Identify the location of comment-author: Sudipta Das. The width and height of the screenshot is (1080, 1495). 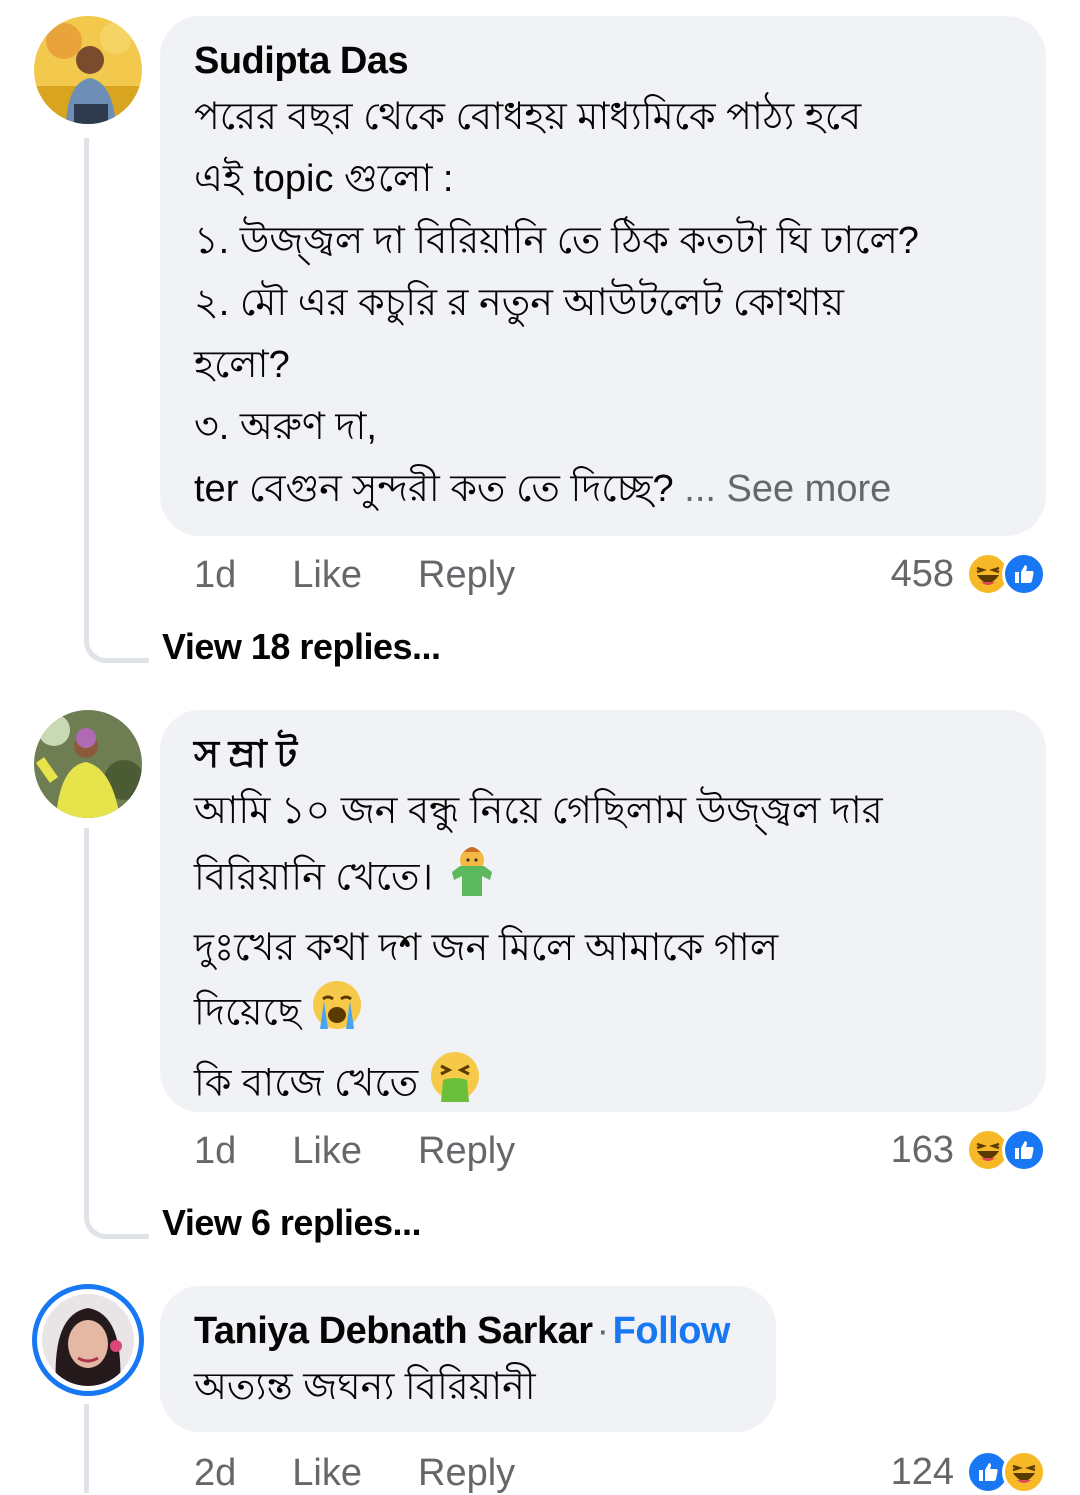
(603, 61).